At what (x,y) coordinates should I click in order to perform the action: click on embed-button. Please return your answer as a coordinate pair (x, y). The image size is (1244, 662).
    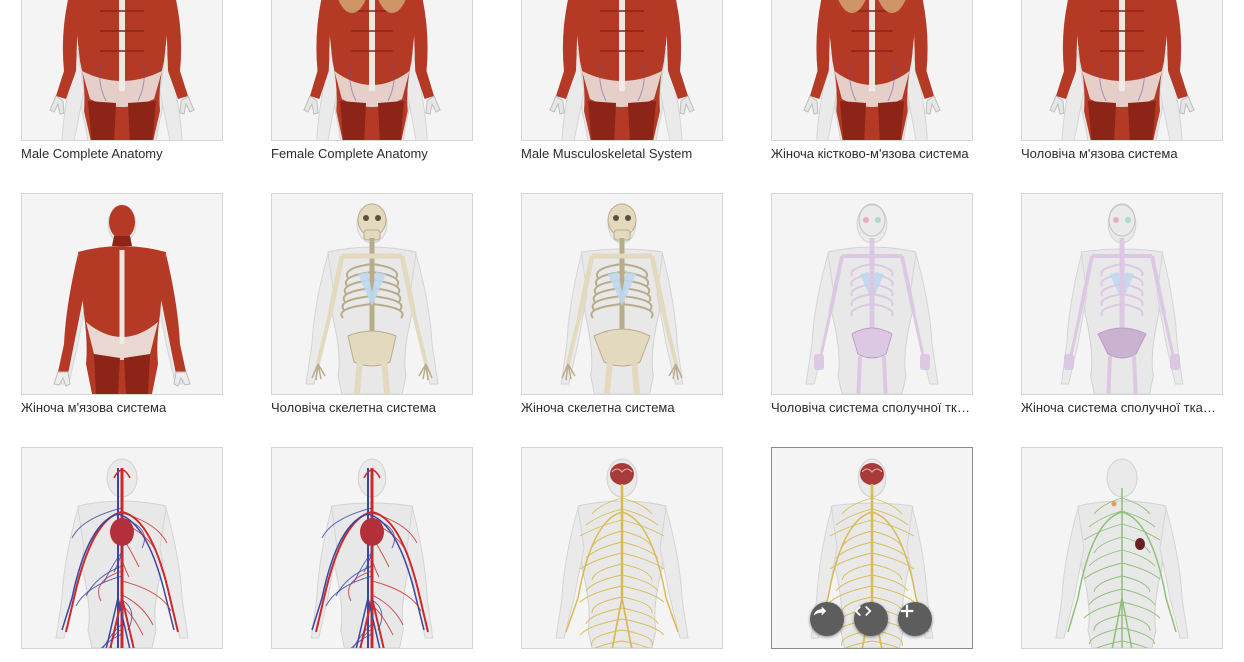
    Looking at the image, I should click on (871, 619).